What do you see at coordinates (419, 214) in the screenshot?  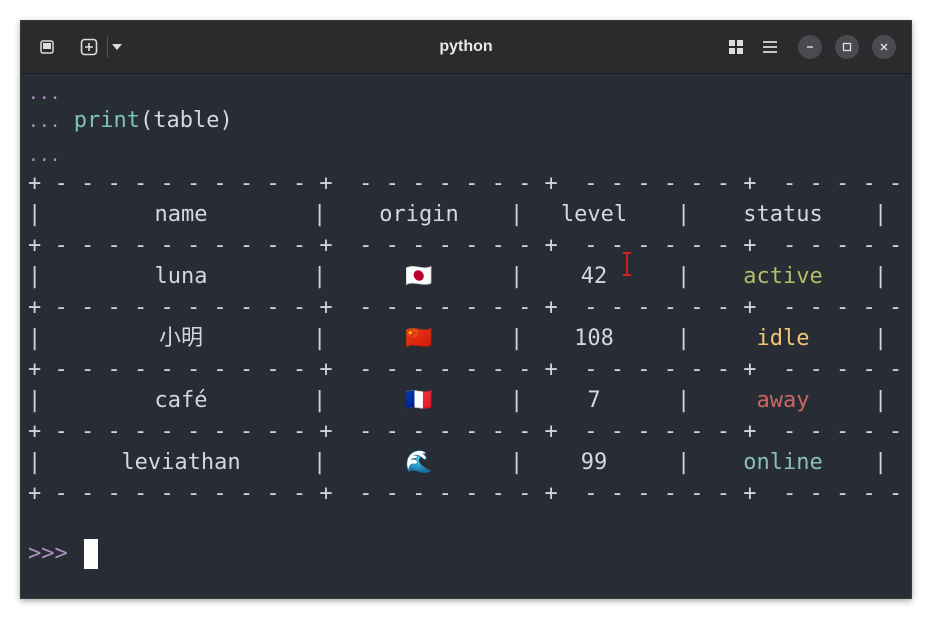 I see `header-cell-origin: origin` at bounding box center [419, 214].